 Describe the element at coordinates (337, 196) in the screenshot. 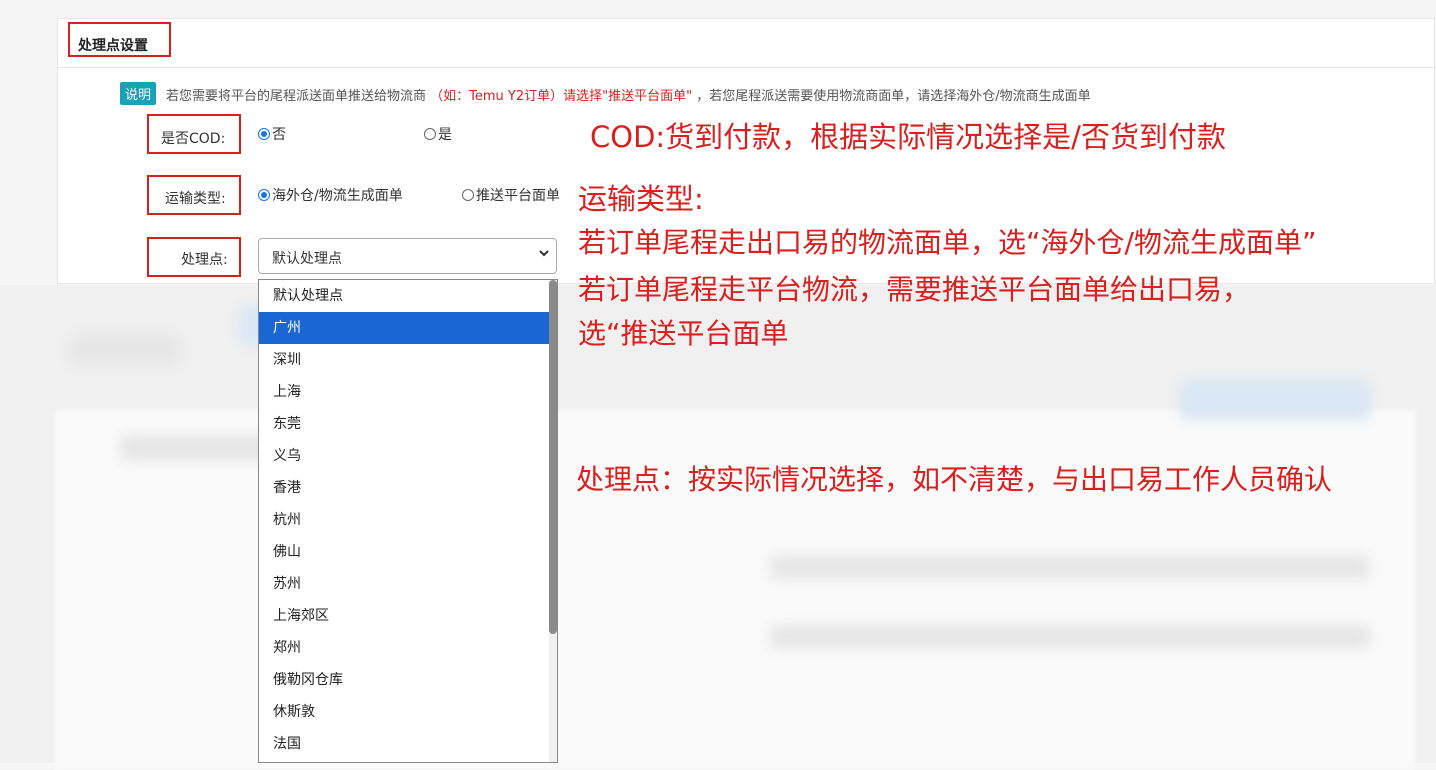

I see `shipping-radio-warehouse-label: 海外仓/物流生成面单` at that location.